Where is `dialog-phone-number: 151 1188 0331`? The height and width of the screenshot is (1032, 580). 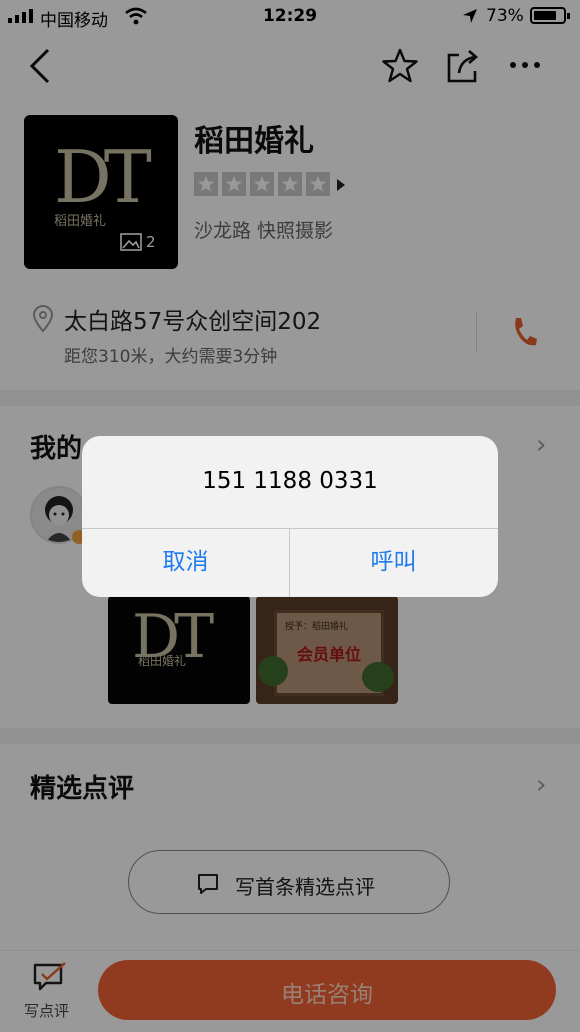 dialog-phone-number: 151 1188 0331 is located at coordinates (290, 481).